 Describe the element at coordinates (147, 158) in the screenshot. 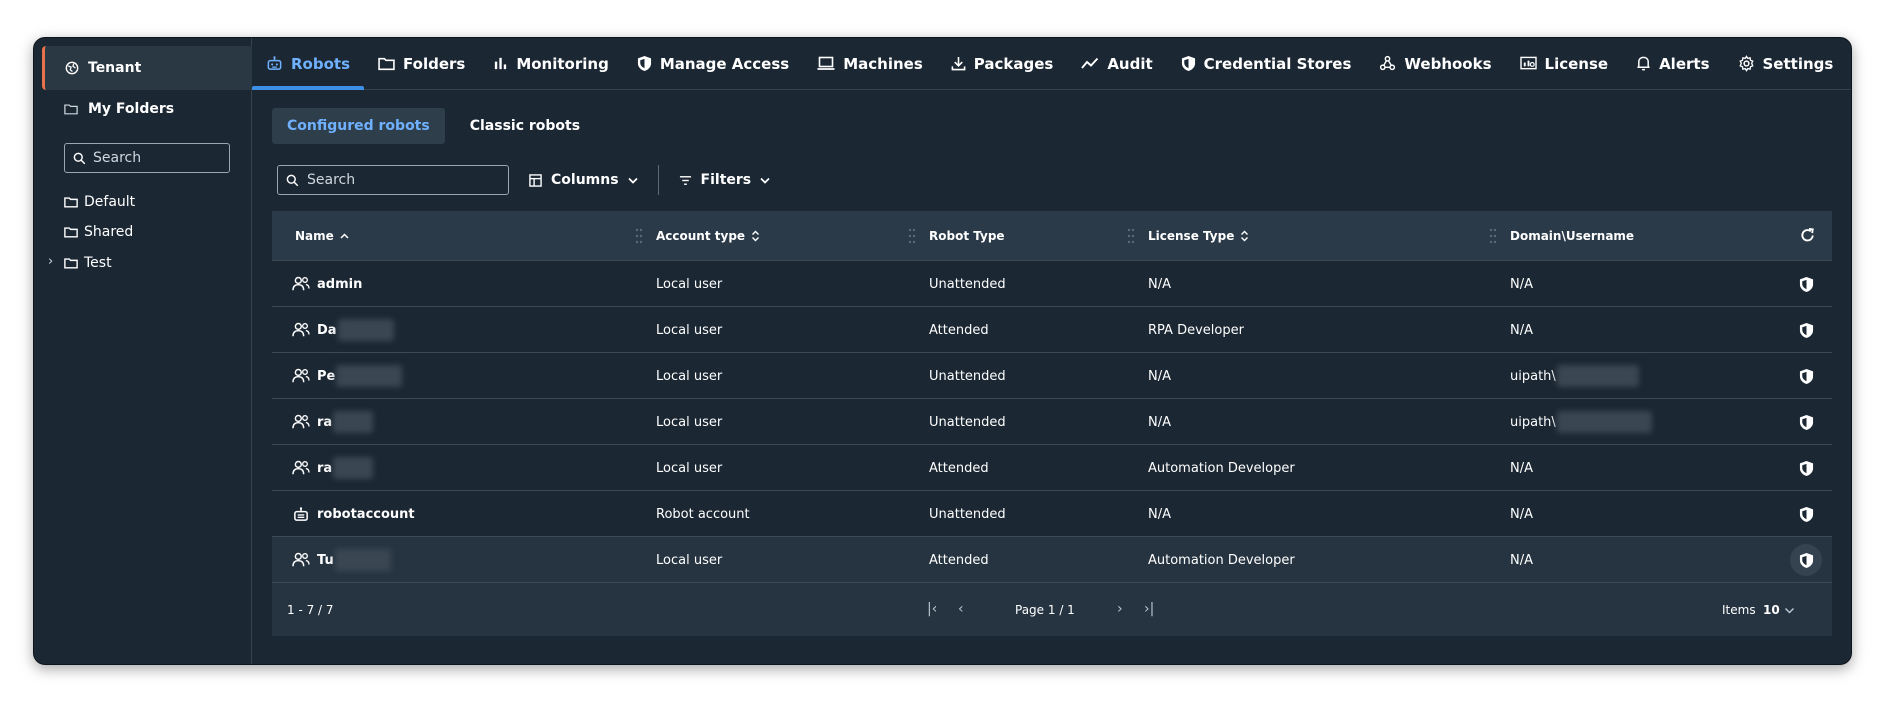

I see `folder-search-input: Search` at that location.